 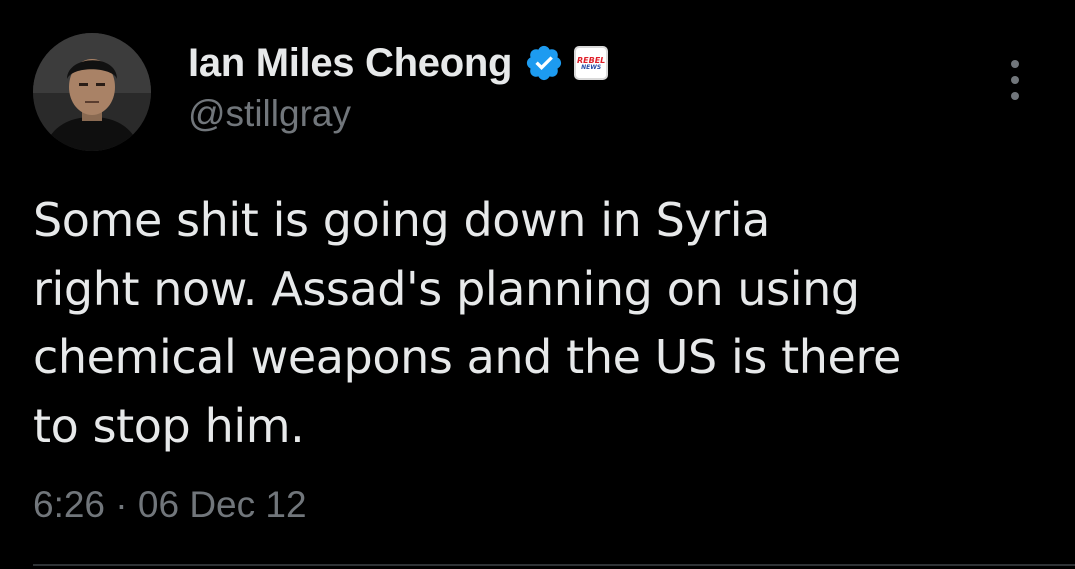 I want to click on affiliate-logo-text-2: NEWS, so click(x=591, y=67).